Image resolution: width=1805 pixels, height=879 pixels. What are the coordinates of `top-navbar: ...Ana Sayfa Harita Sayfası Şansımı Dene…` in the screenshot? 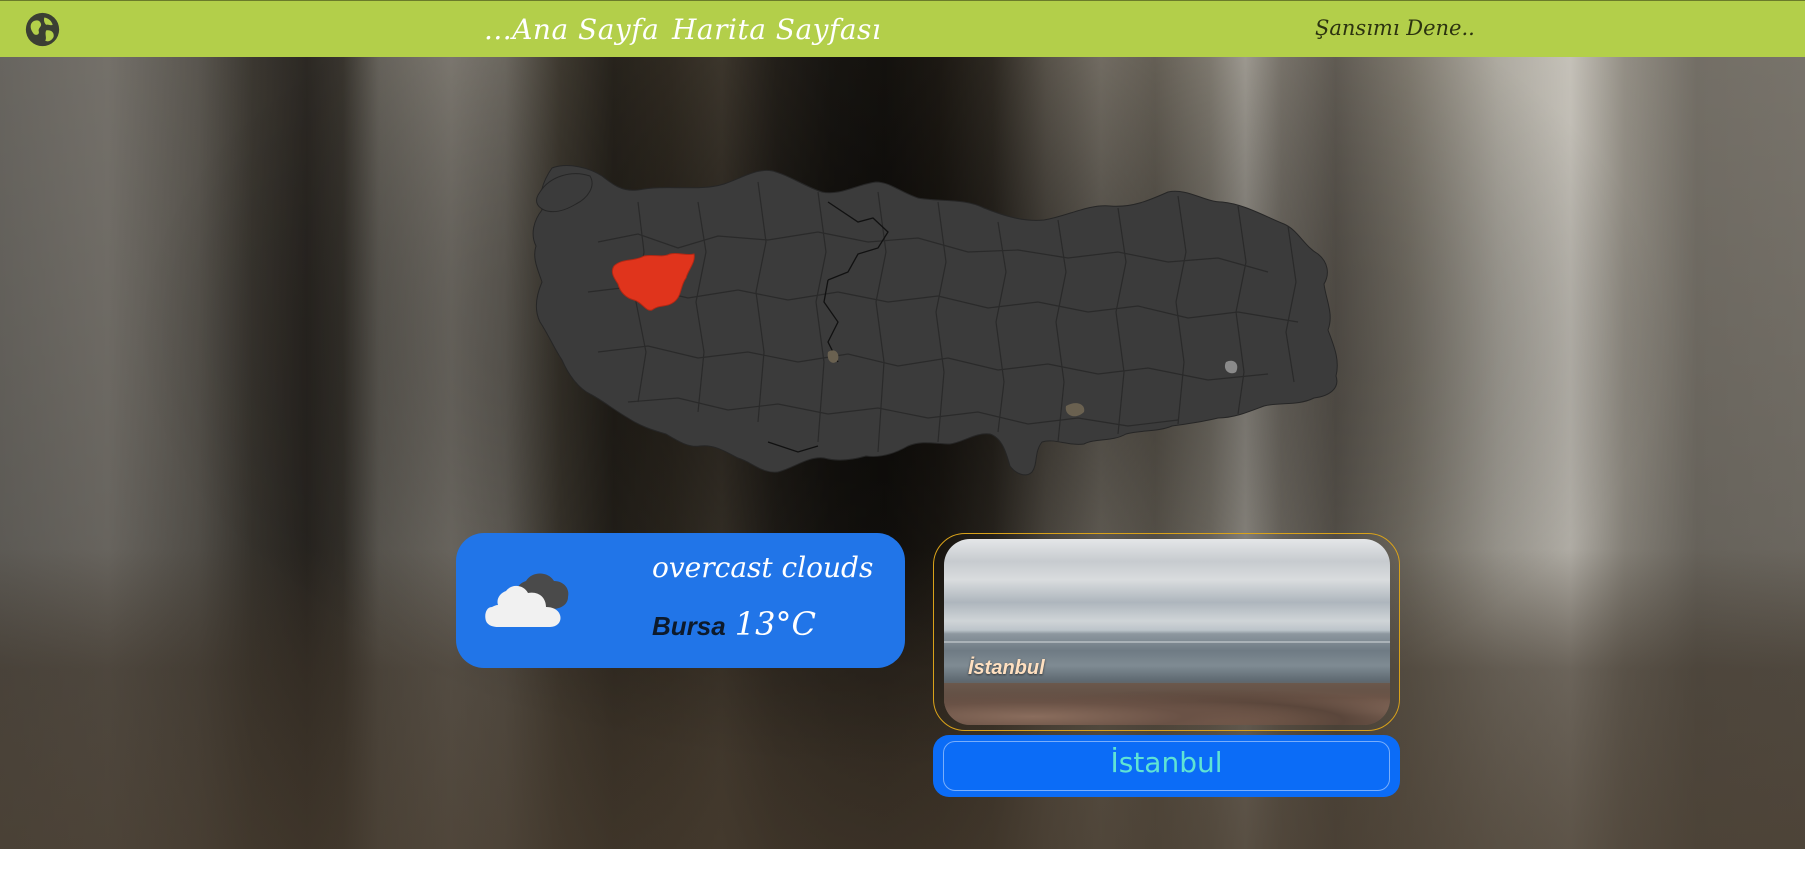 It's located at (902, 28).